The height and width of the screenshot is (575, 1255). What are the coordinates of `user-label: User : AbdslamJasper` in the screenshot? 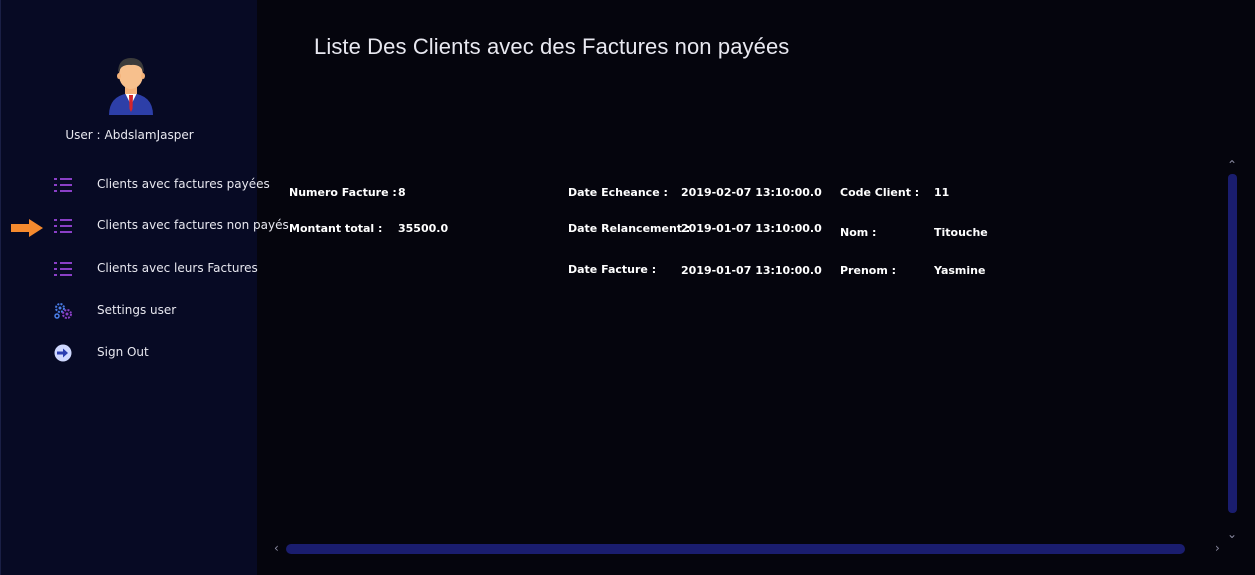 It's located at (129, 135).